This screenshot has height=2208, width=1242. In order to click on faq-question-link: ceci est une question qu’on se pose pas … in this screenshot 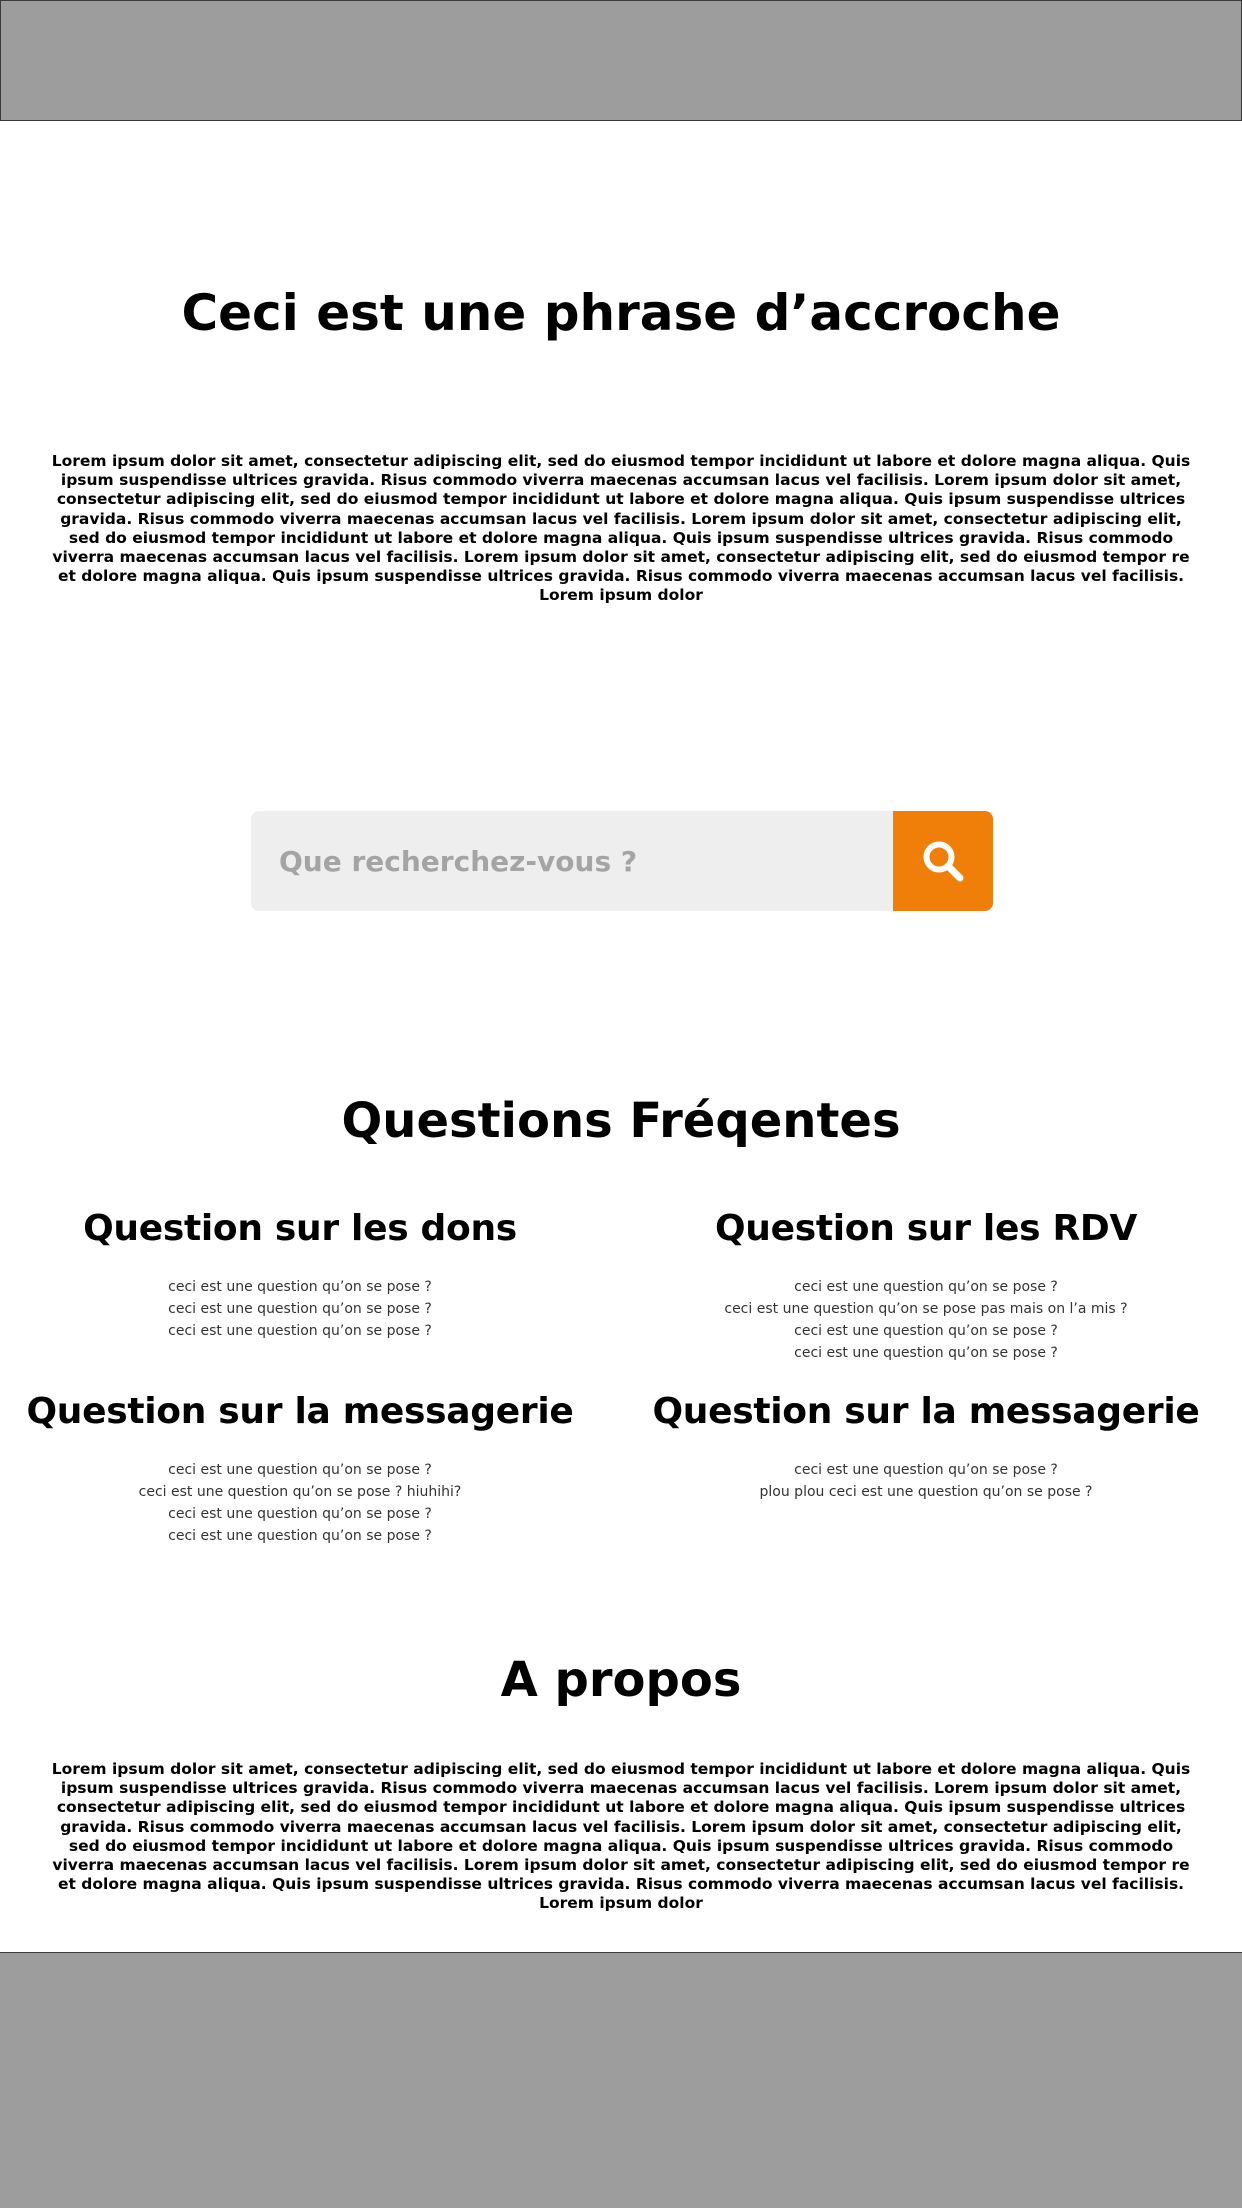, I will do `click(926, 1309)`.